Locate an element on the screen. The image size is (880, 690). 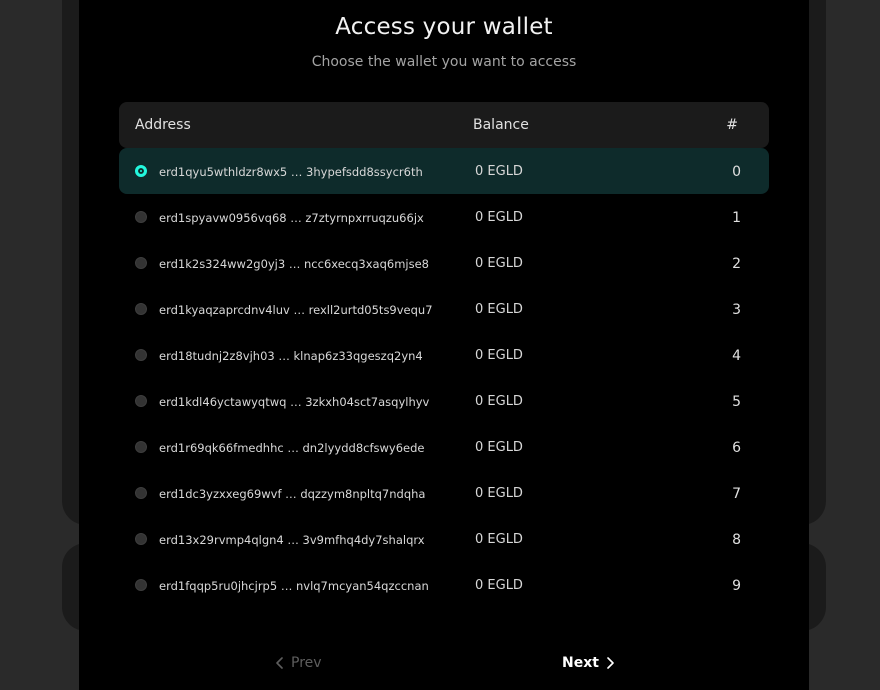
wallet-index: 6 is located at coordinates (736, 448).